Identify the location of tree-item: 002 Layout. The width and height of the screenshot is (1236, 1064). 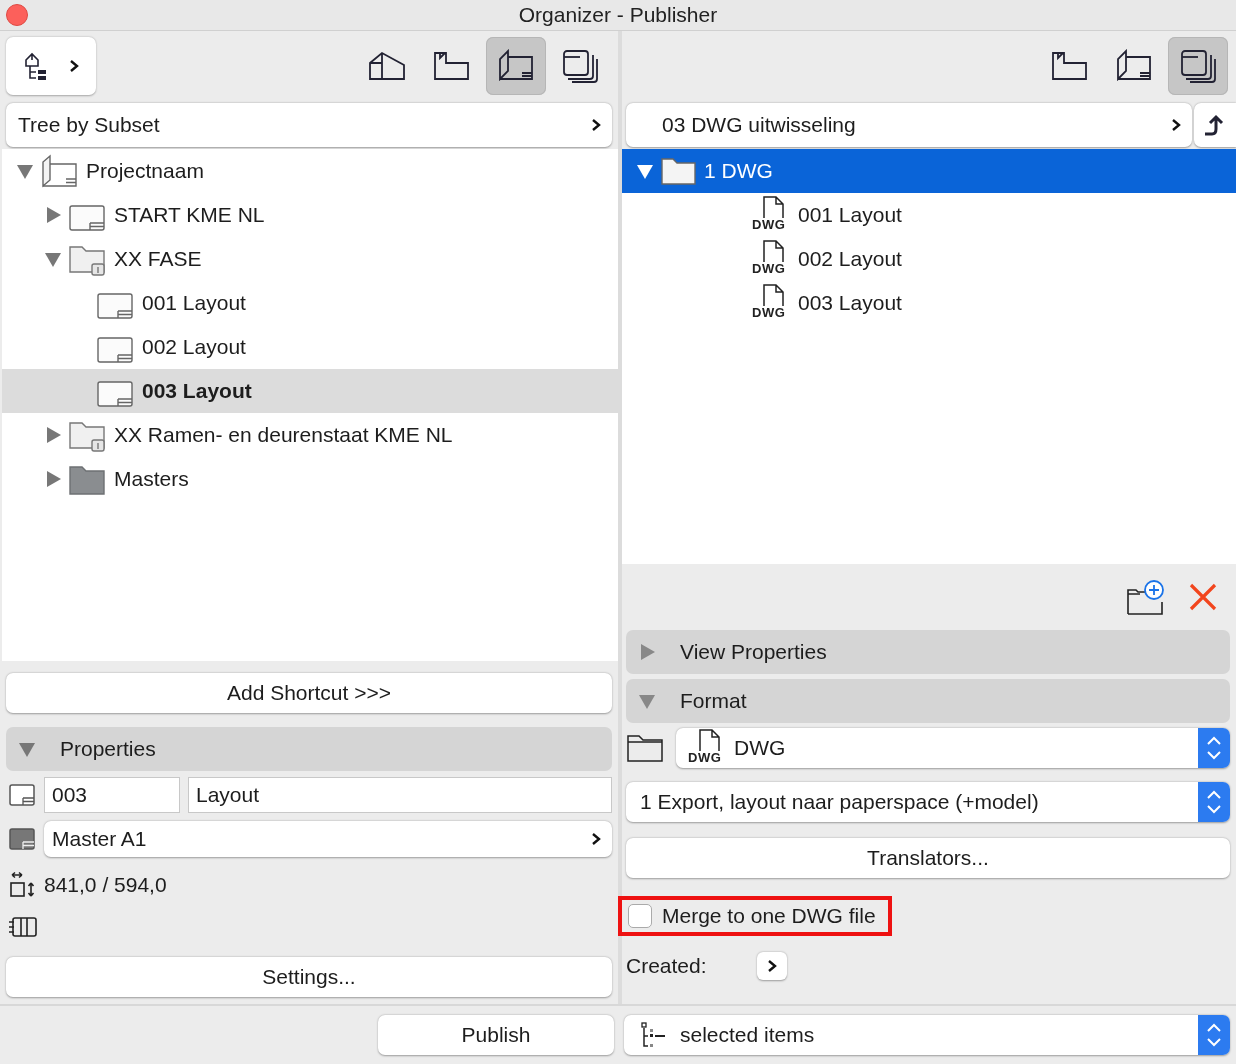
(310, 347).